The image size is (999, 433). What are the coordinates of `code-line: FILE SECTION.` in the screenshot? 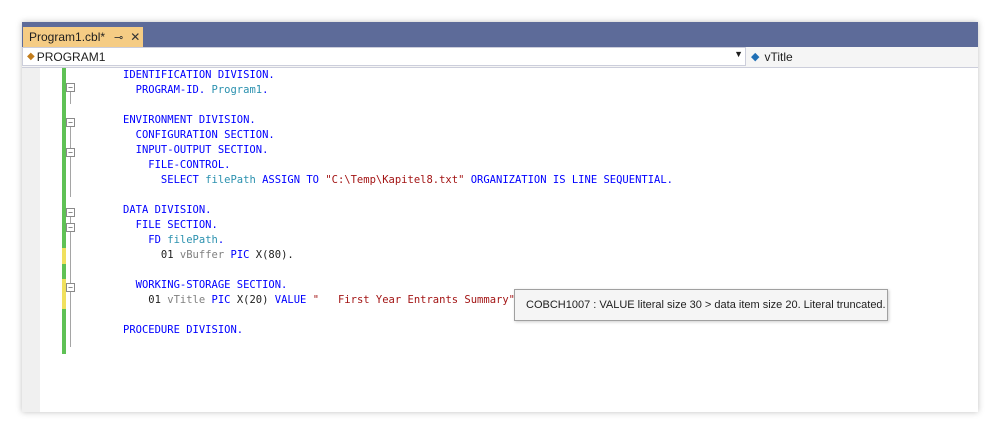 It's located at (170, 225).